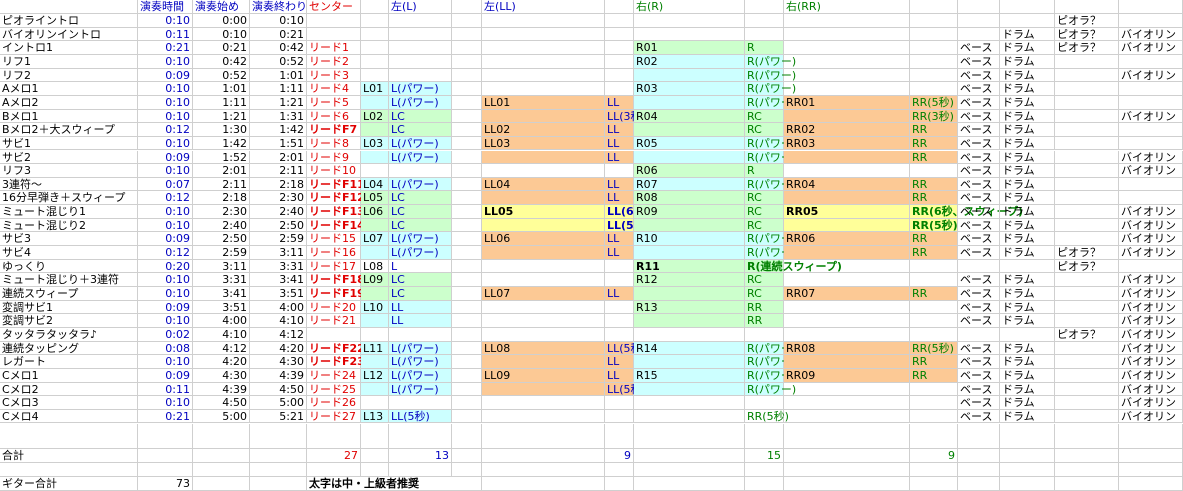 The image size is (1183, 491). Describe the element at coordinates (375, 143) in the screenshot. I see `l-id: L03` at that location.